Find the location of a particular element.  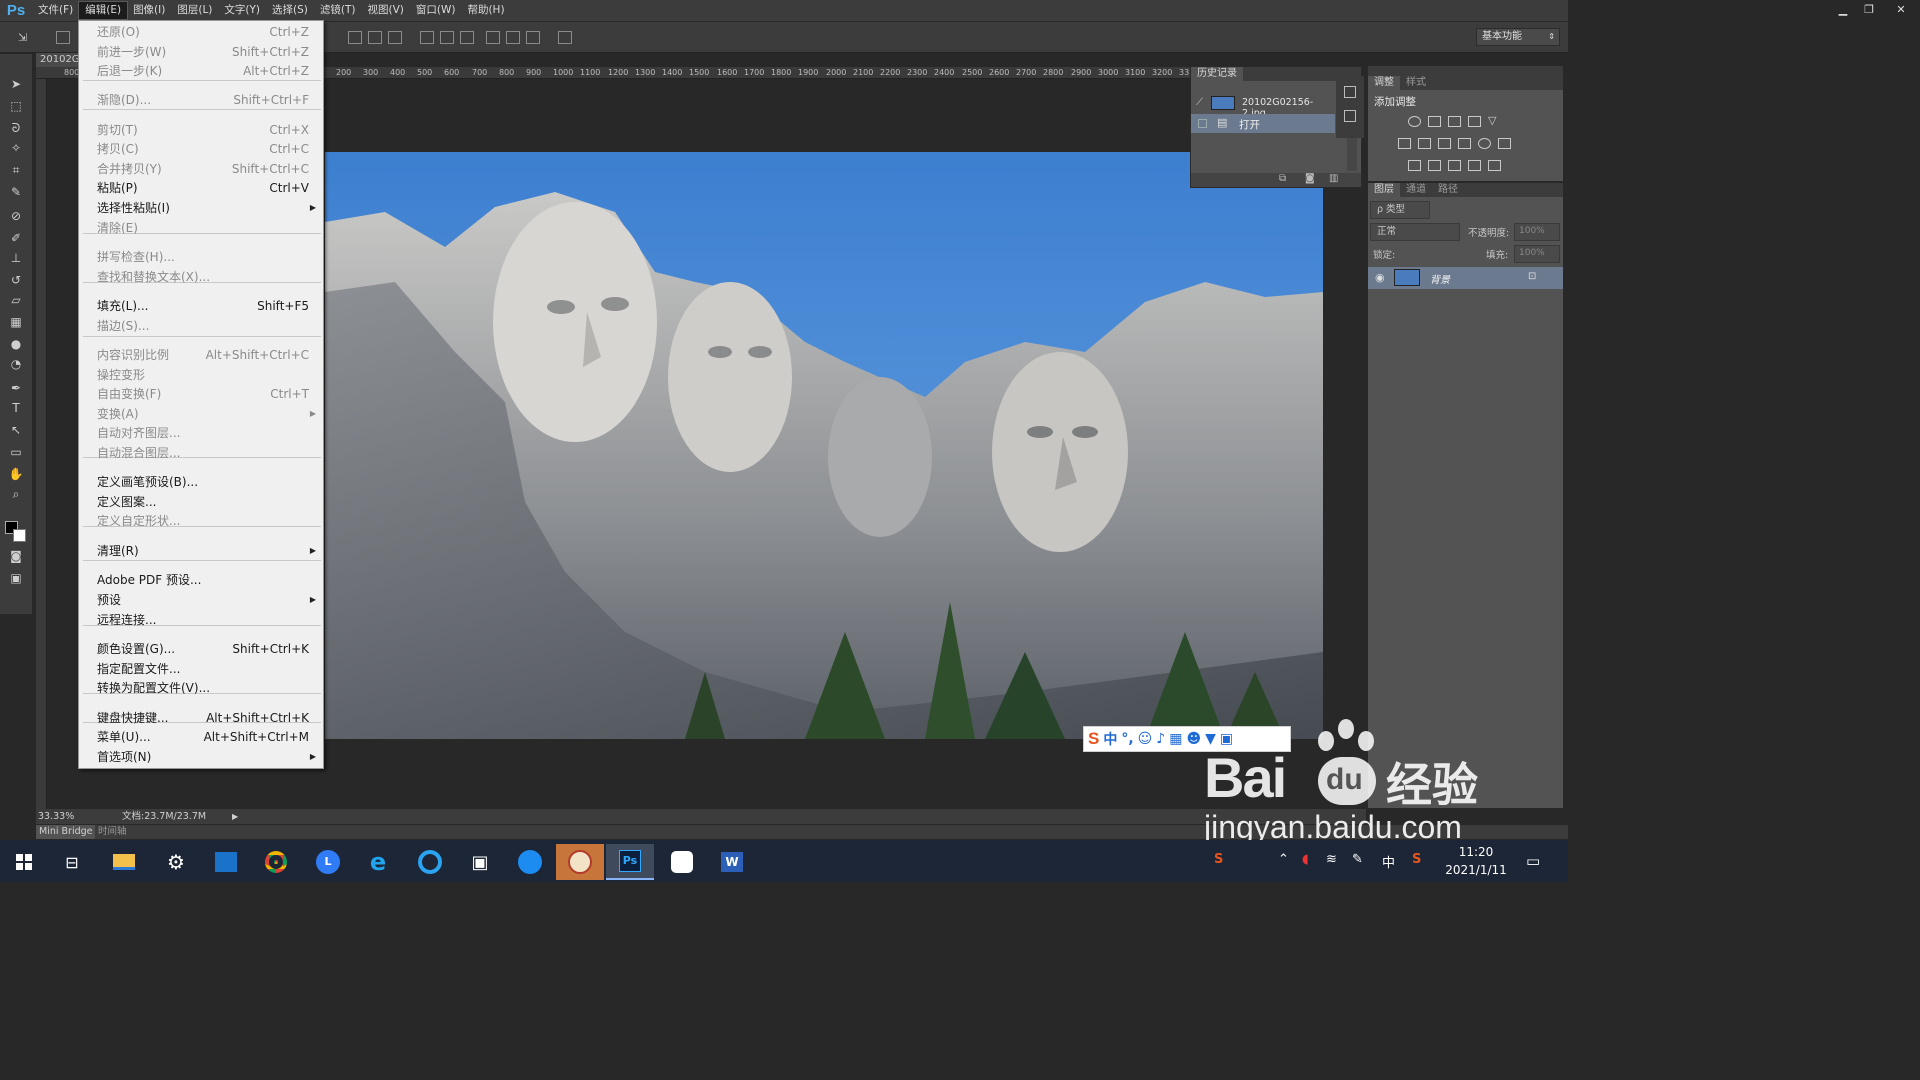

auto-select-checkbox is located at coordinates (63, 37).